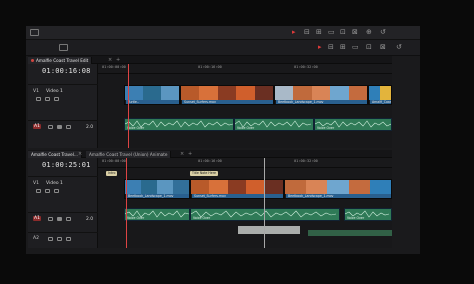 This screenshot has height=284, width=474. I want to click on video-clip: Turtle.., so click(152, 95).